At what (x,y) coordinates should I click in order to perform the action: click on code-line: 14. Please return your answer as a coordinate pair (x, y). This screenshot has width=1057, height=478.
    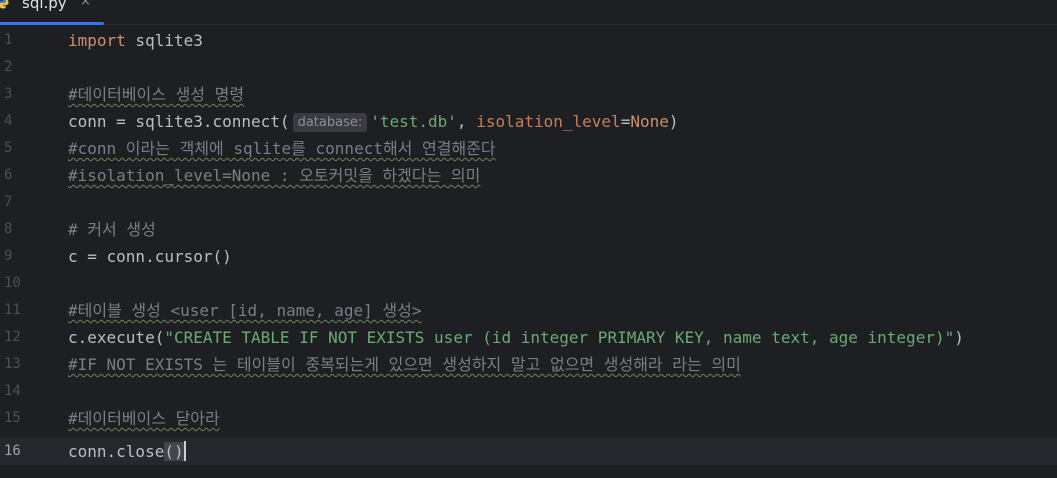
    Looking at the image, I should click on (528, 391).